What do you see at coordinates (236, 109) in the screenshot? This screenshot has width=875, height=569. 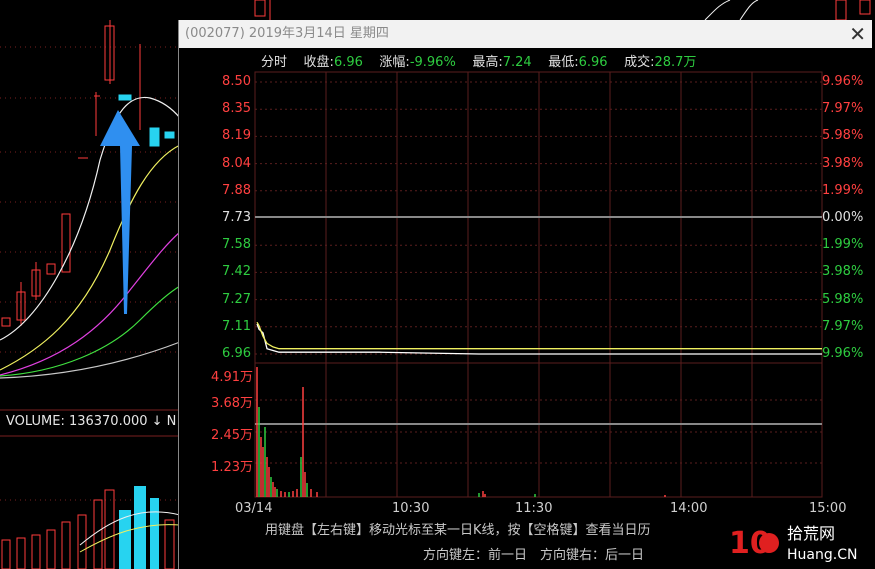 I see `price-tick-label: 8.35` at bounding box center [236, 109].